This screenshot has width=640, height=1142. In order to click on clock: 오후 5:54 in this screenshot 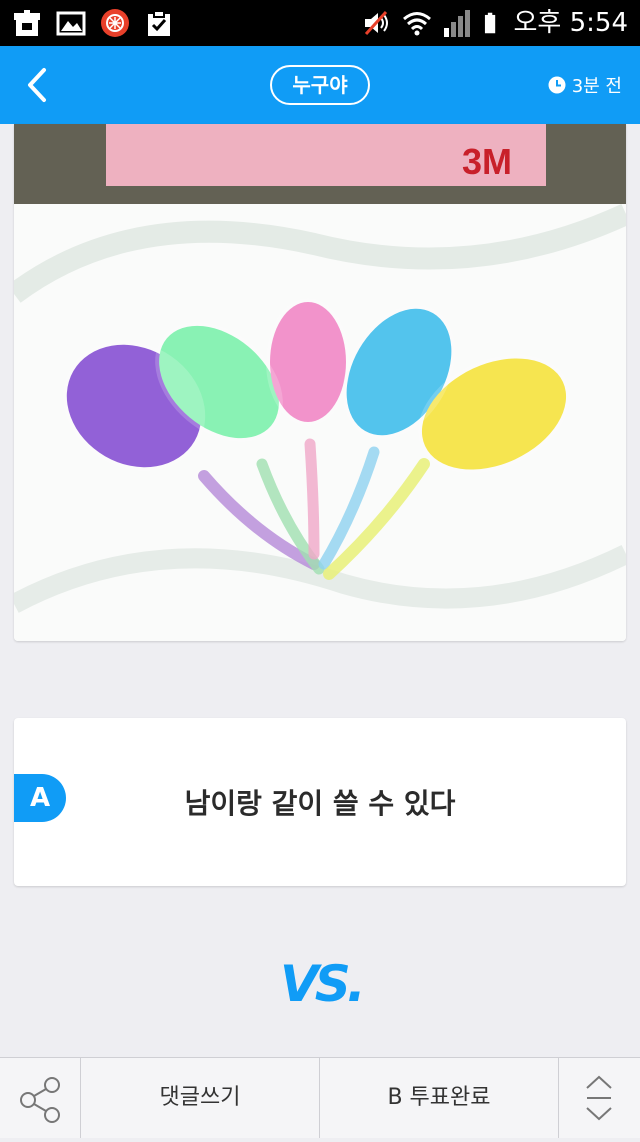, I will do `click(571, 23)`.